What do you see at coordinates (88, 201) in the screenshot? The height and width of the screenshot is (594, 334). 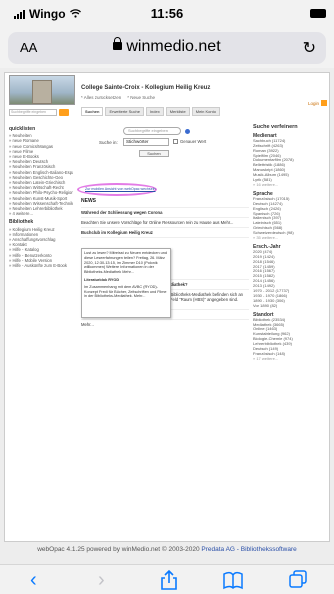 I see `news-heading: NEWS` at bounding box center [88, 201].